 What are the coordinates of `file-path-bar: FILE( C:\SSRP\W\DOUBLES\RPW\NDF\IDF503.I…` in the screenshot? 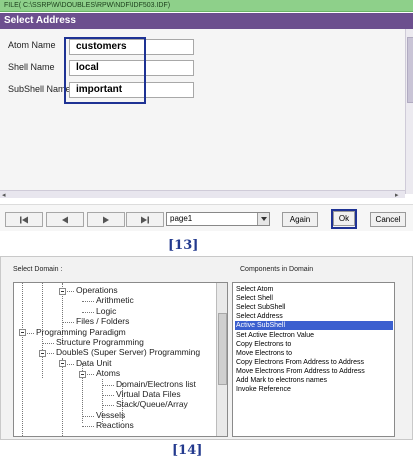 It's located at (206, 6).